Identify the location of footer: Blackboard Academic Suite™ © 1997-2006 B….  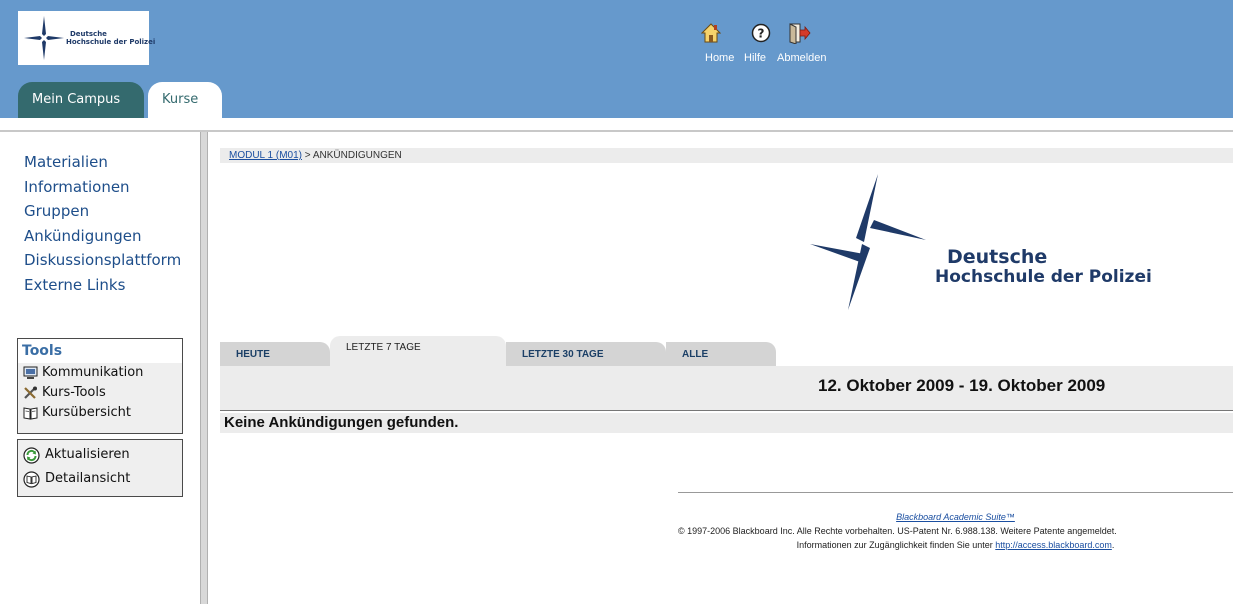
(955, 531).